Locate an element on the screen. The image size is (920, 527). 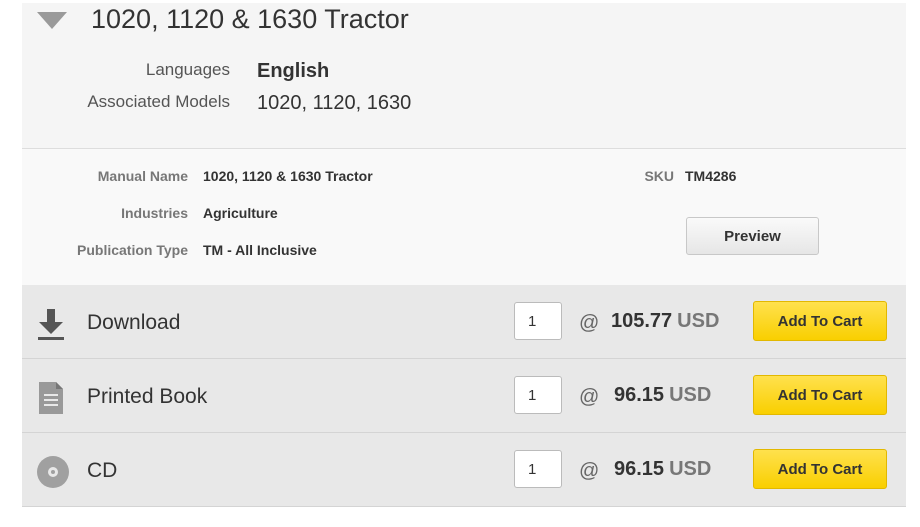
document-icon is located at coordinates (51, 398).